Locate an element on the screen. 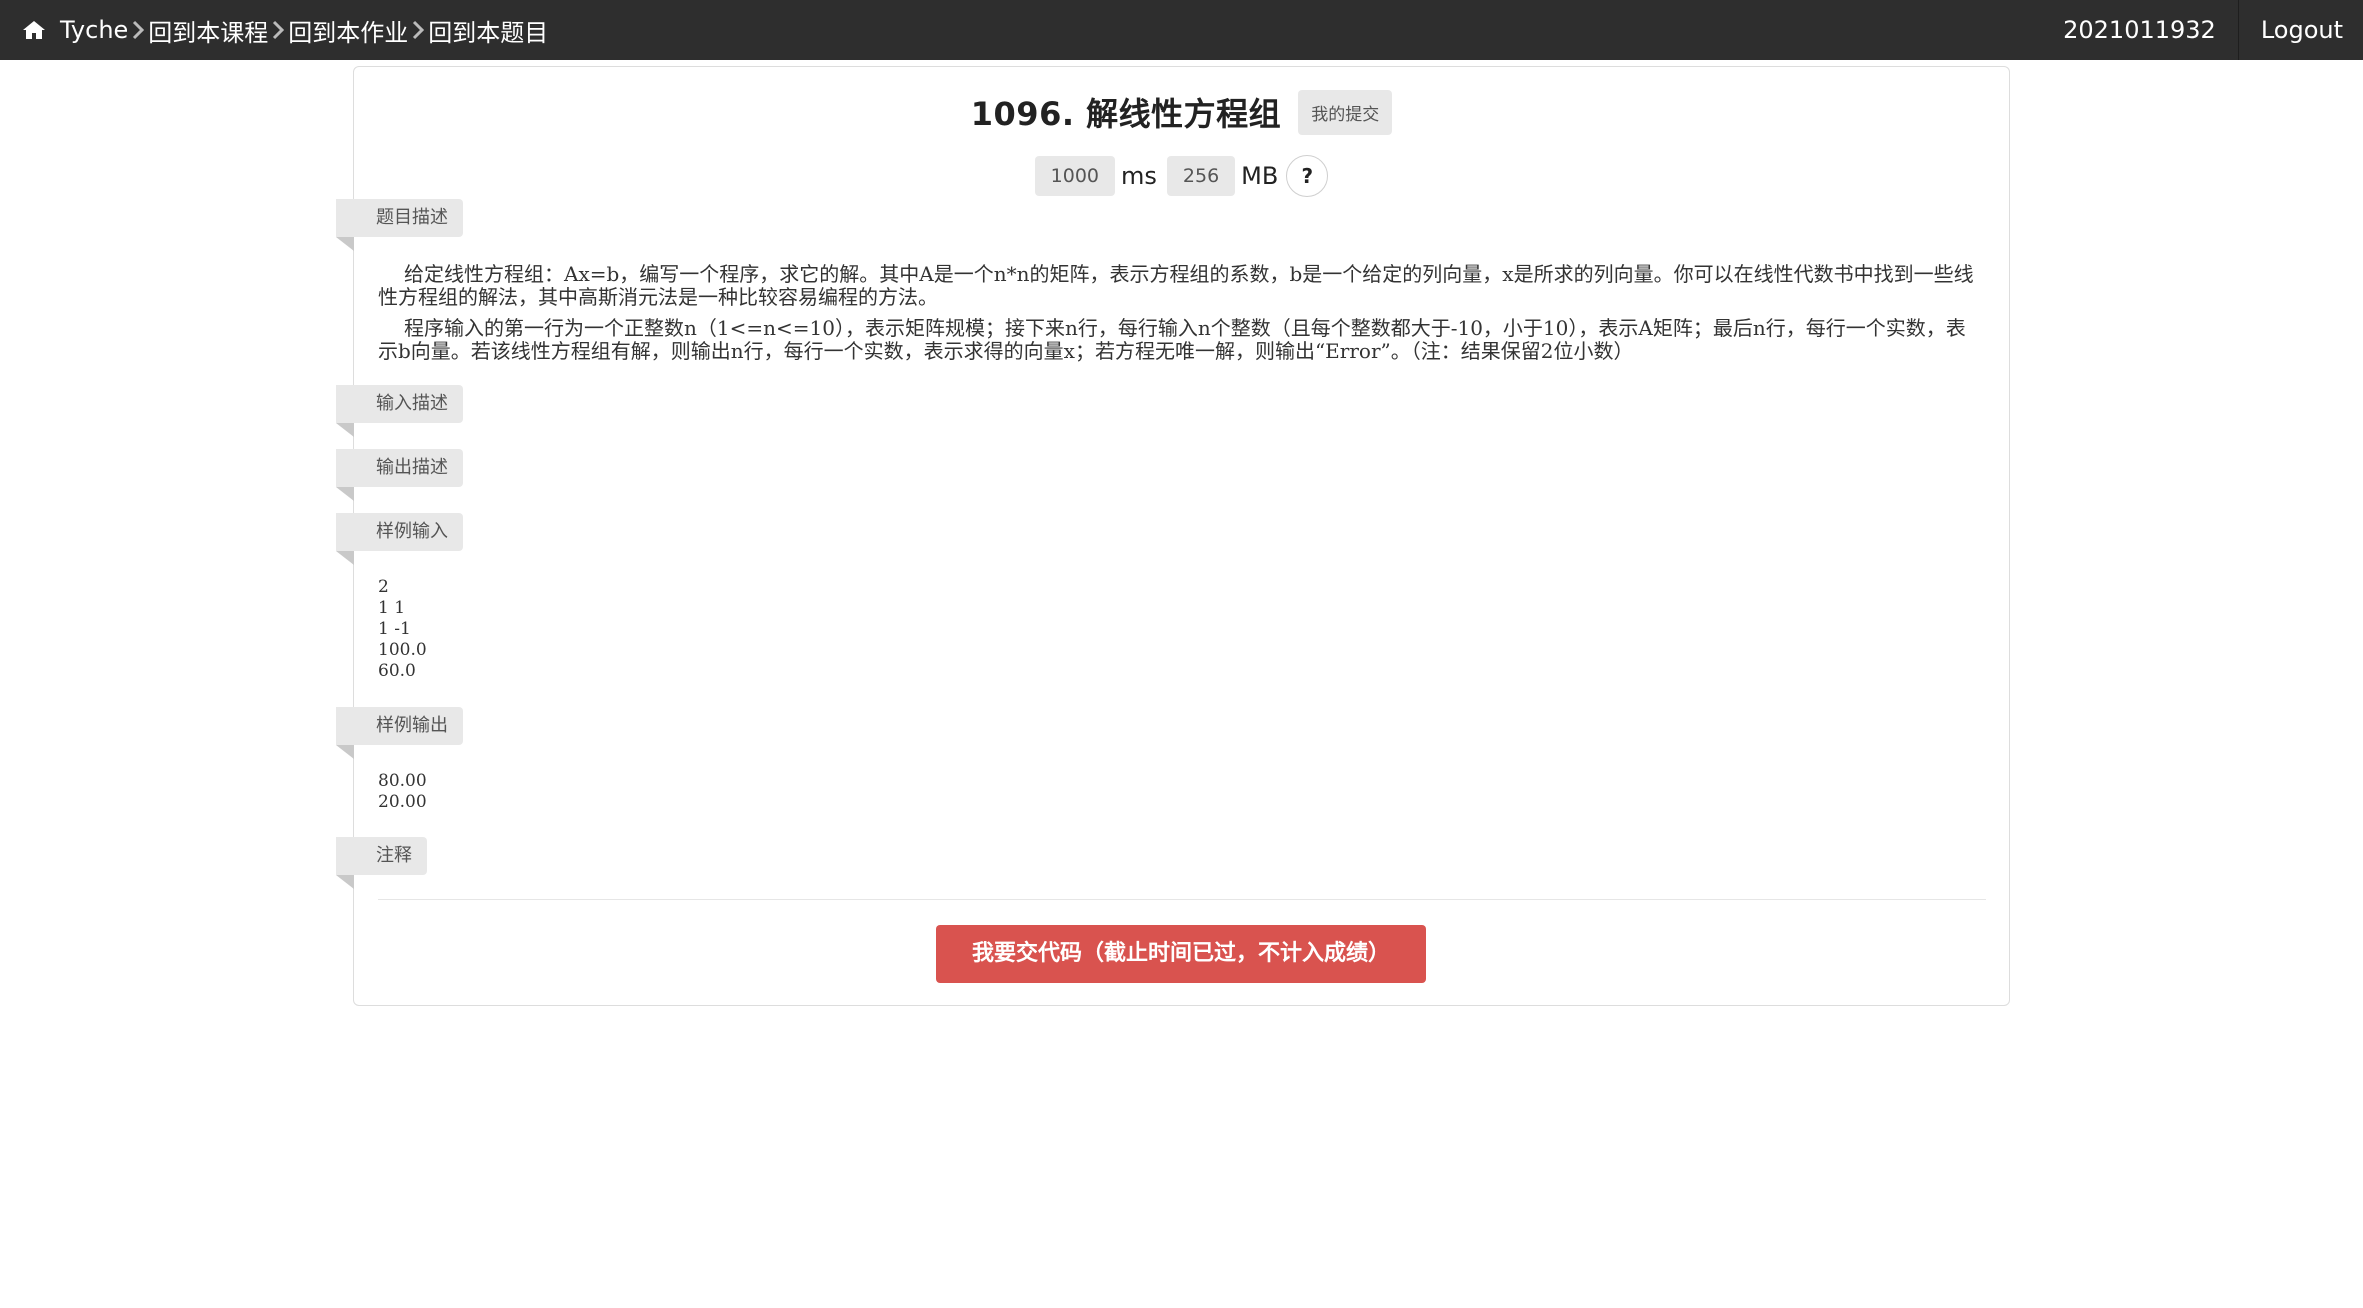 This screenshot has height=1308, width=2363. breadcrumb-assignment-link: 回到本作业 is located at coordinates (348, 30).